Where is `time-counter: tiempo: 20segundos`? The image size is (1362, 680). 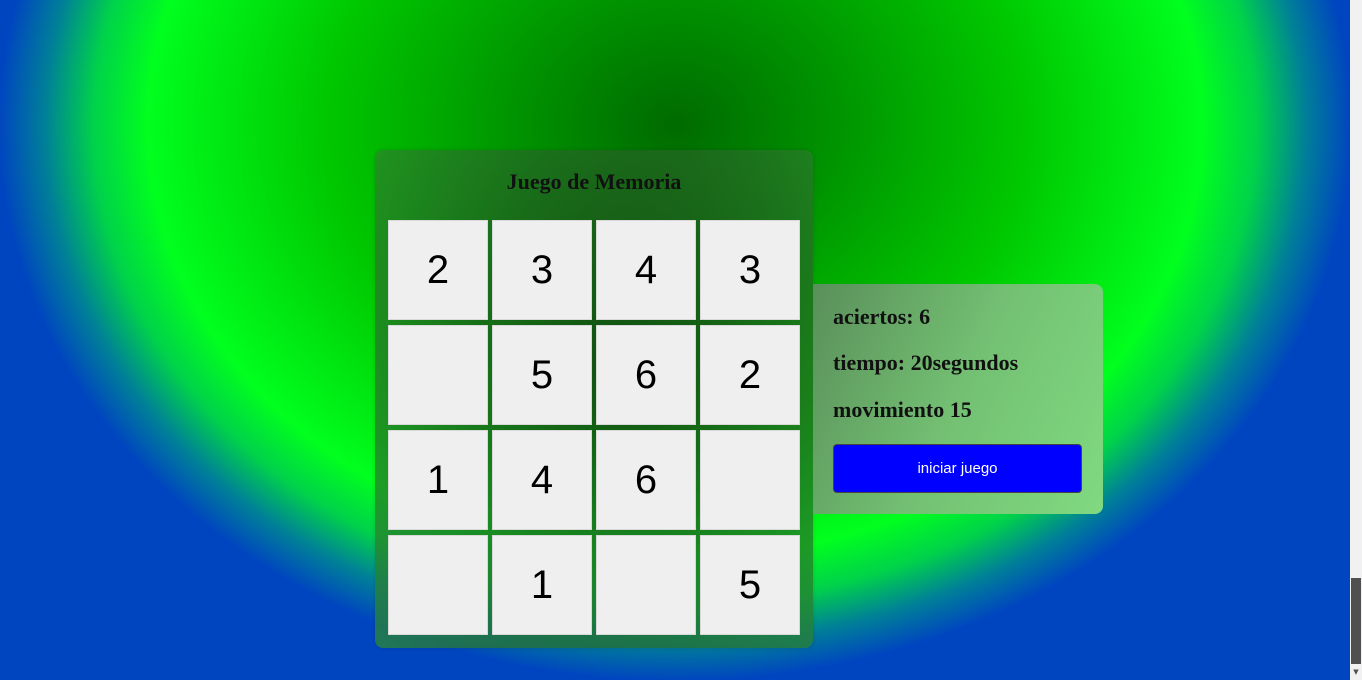
time-counter: tiempo: 20segundos is located at coordinates (926, 362).